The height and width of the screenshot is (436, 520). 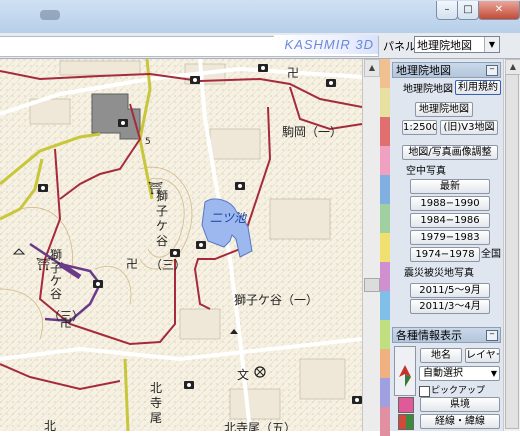 I want to click on old-v3-map-button: (旧)V3地図, so click(x=469, y=127).